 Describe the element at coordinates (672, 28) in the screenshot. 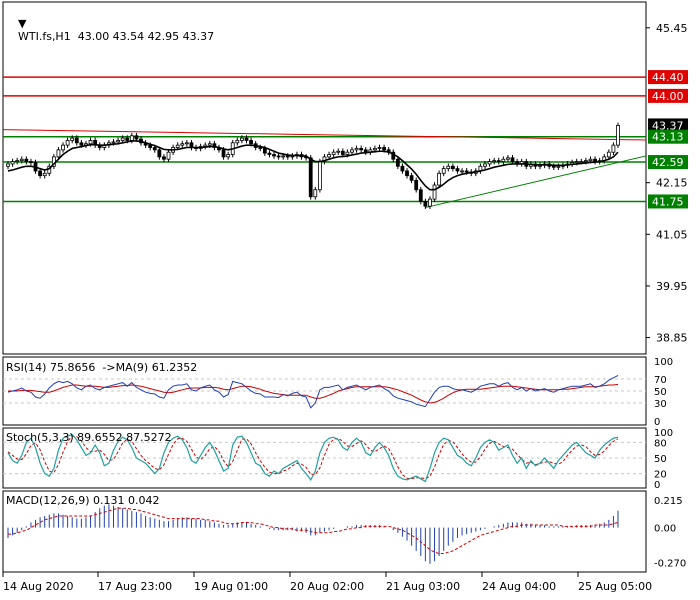

I see `price-axis-label: 45.45` at that location.